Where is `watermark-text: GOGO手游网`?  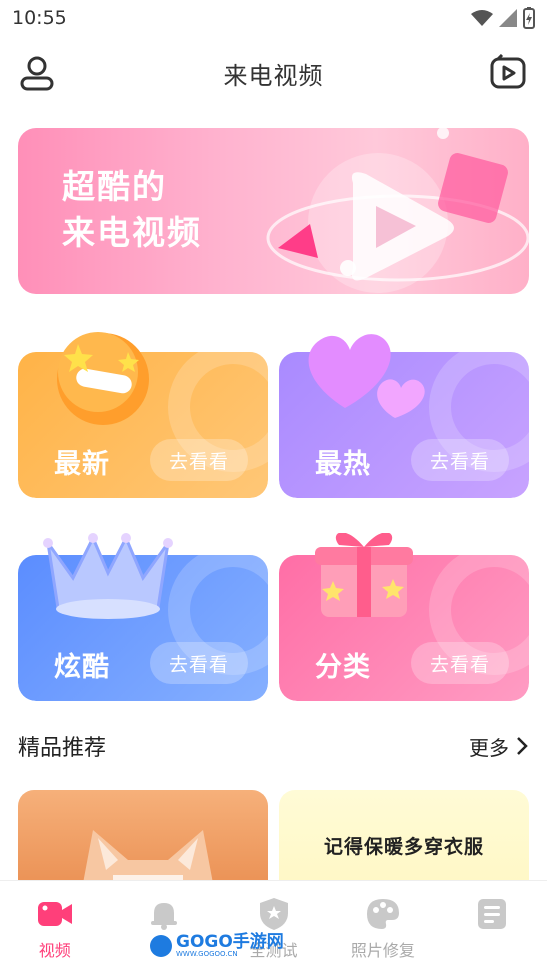
watermark-text: GOGO手游网 is located at coordinates (230, 942).